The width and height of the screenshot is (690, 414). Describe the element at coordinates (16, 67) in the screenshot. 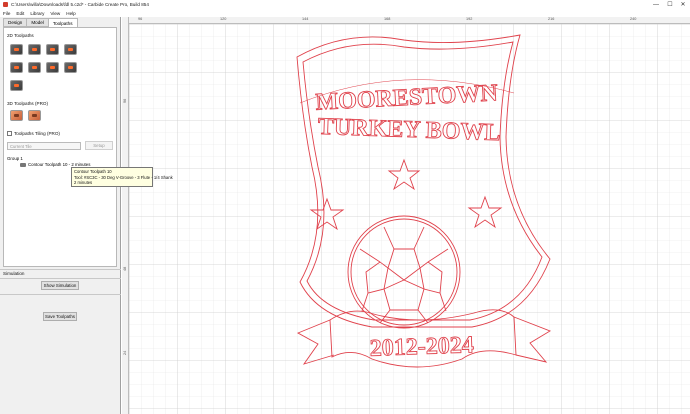

I see `advanced-vcarve-button` at that location.